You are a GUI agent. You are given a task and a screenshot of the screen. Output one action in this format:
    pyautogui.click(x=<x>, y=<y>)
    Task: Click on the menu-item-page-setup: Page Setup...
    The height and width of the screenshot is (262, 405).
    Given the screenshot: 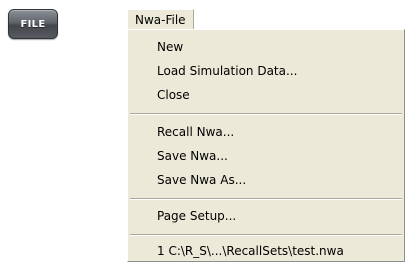 What is the action you would take?
    pyautogui.click(x=266, y=215)
    